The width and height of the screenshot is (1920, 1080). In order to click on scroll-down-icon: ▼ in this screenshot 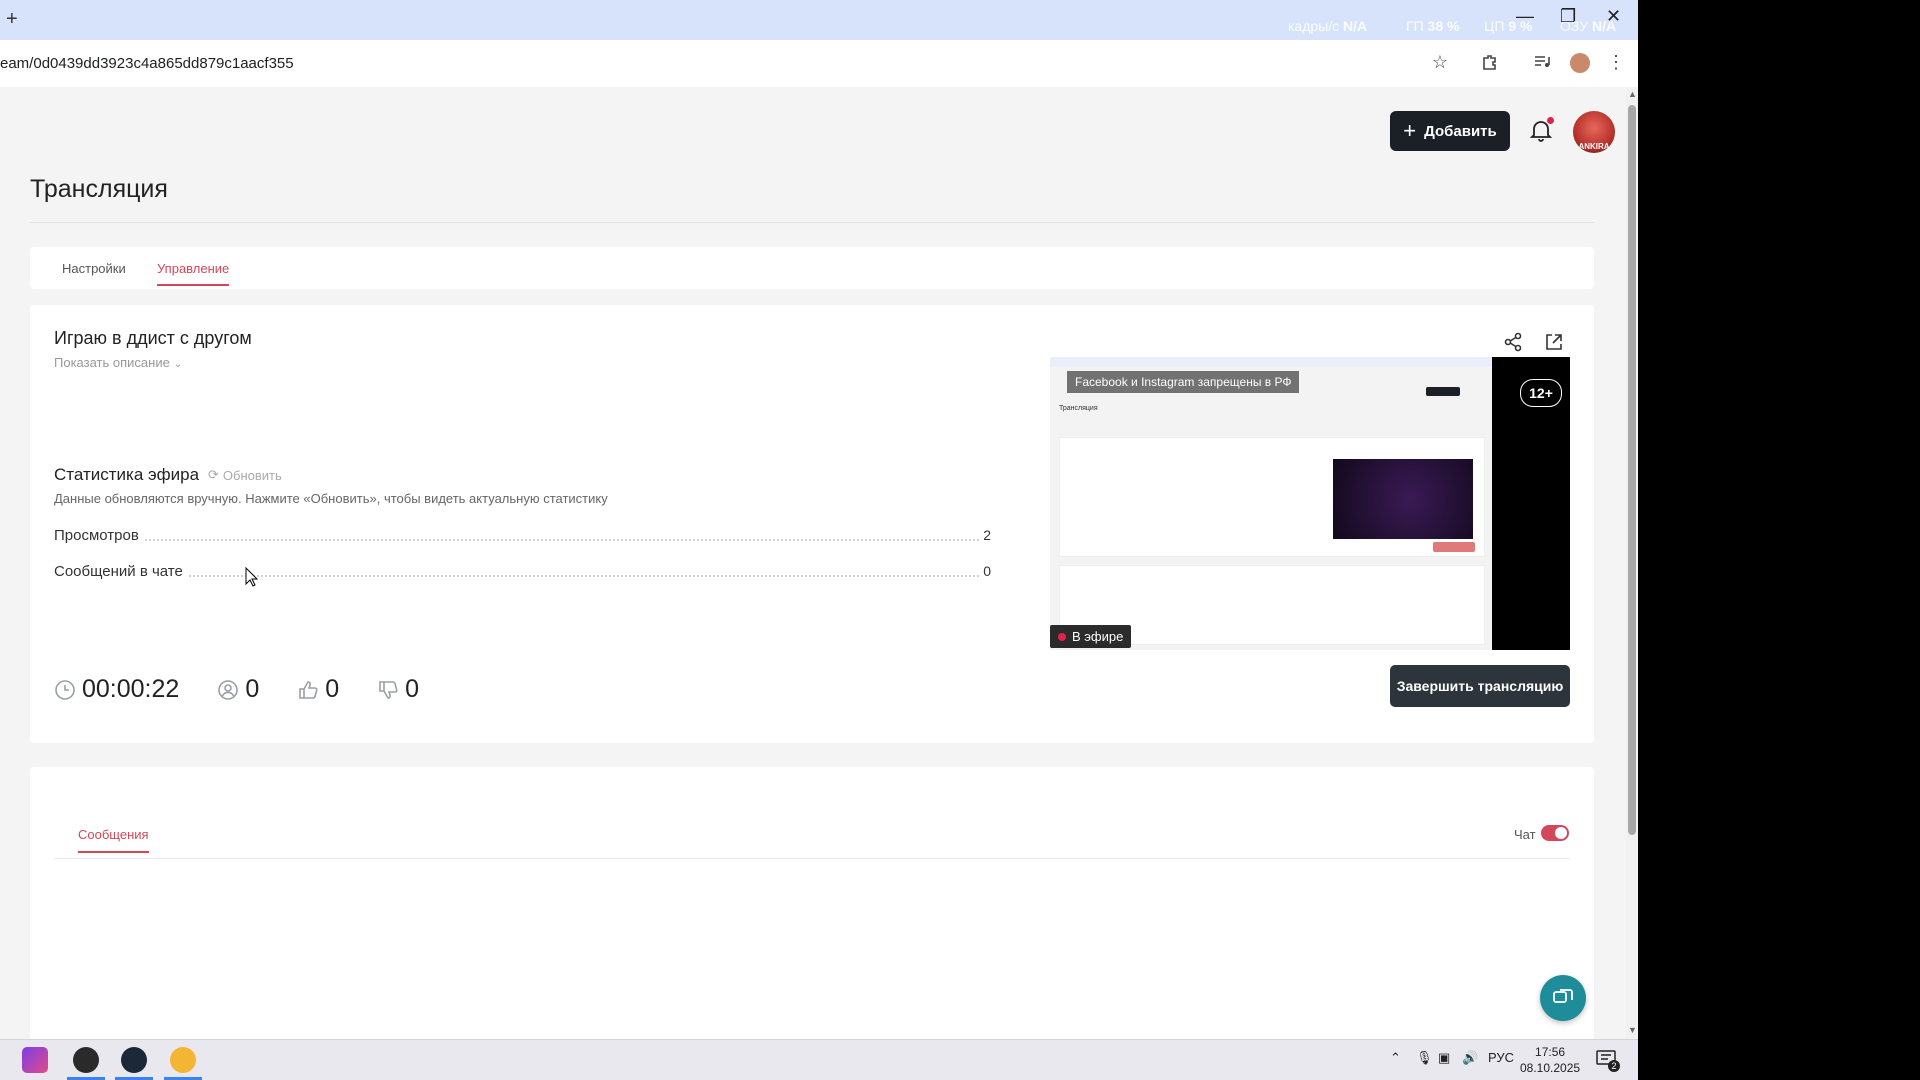, I will do `click(1632, 1030)`.